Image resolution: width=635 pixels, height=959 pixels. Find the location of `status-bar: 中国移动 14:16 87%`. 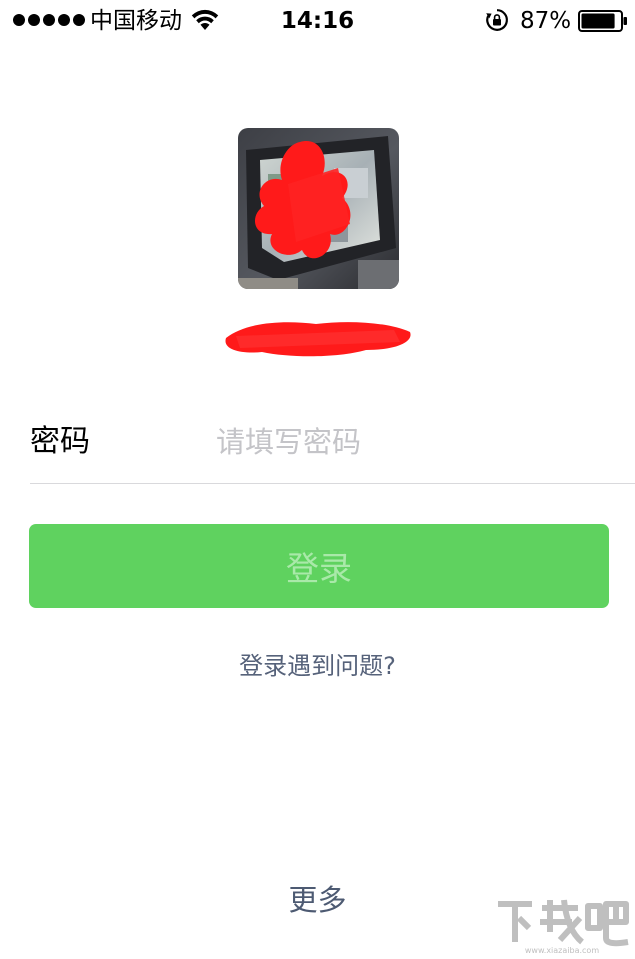

status-bar: 中国移动 14:16 87% is located at coordinates (317, 21).